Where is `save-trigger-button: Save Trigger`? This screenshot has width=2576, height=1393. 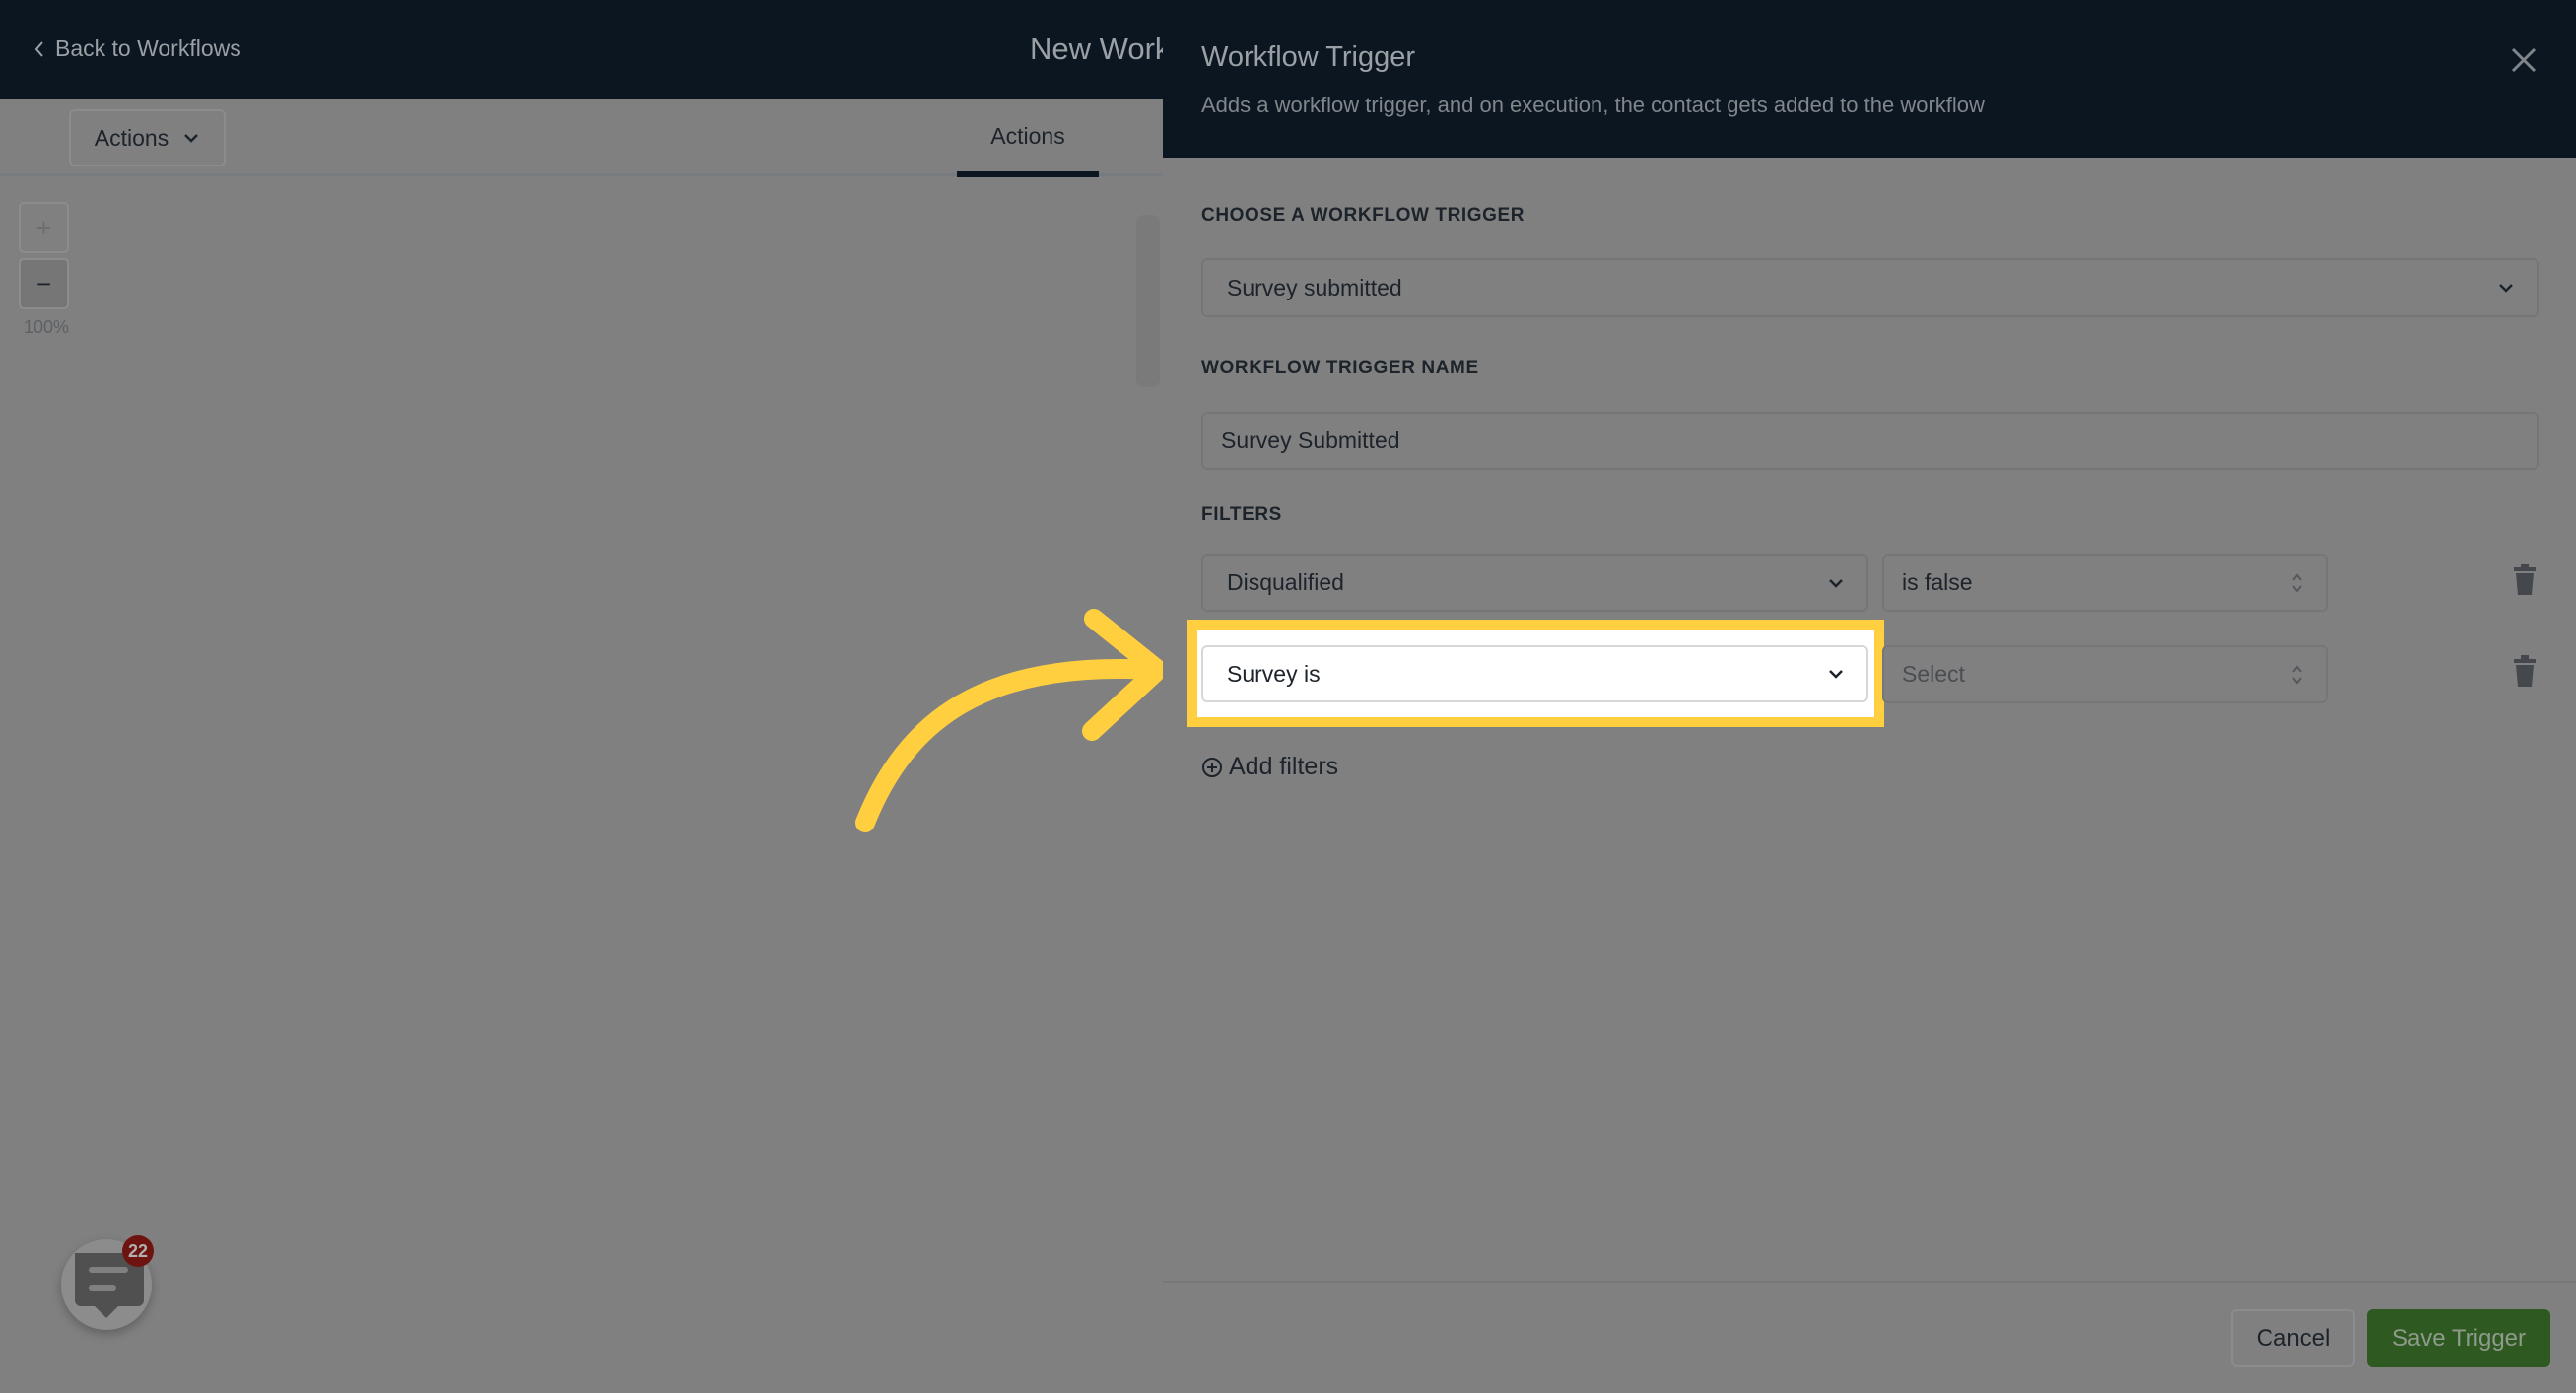 save-trigger-button: Save Trigger is located at coordinates (2458, 1338).